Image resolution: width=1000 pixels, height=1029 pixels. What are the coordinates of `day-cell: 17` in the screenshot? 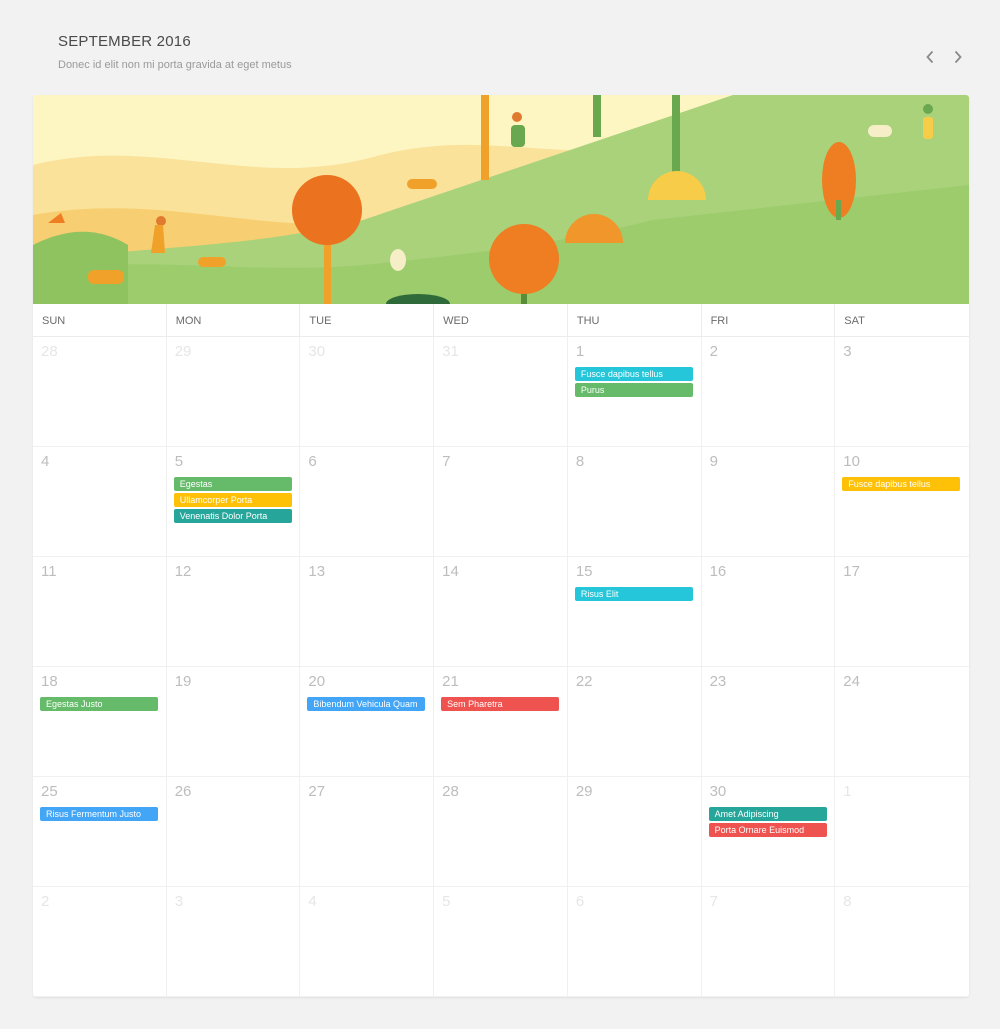 It's located at (902, 612).